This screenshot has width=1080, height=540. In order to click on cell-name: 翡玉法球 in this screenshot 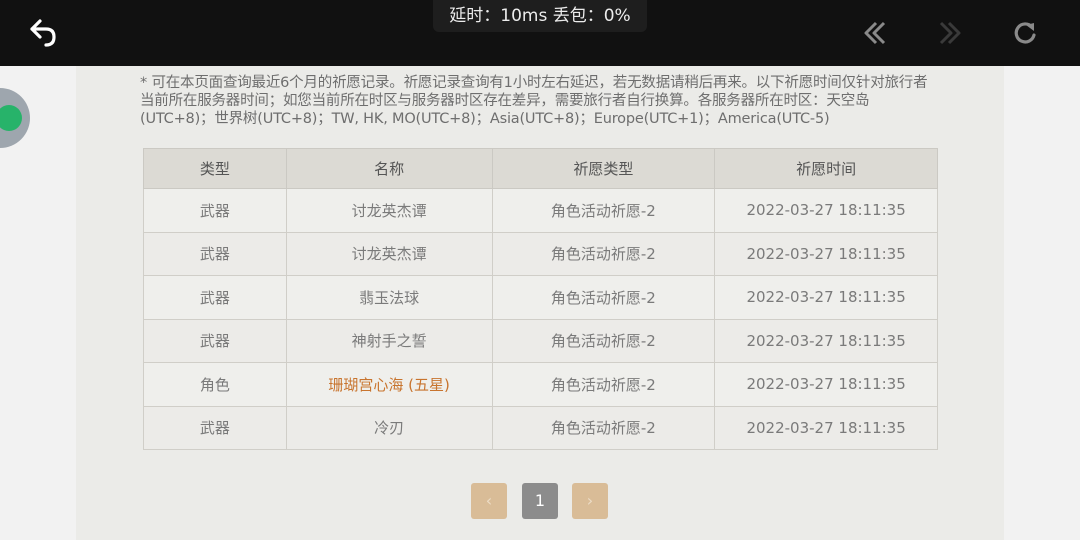, I will do `click(389, 297)`.